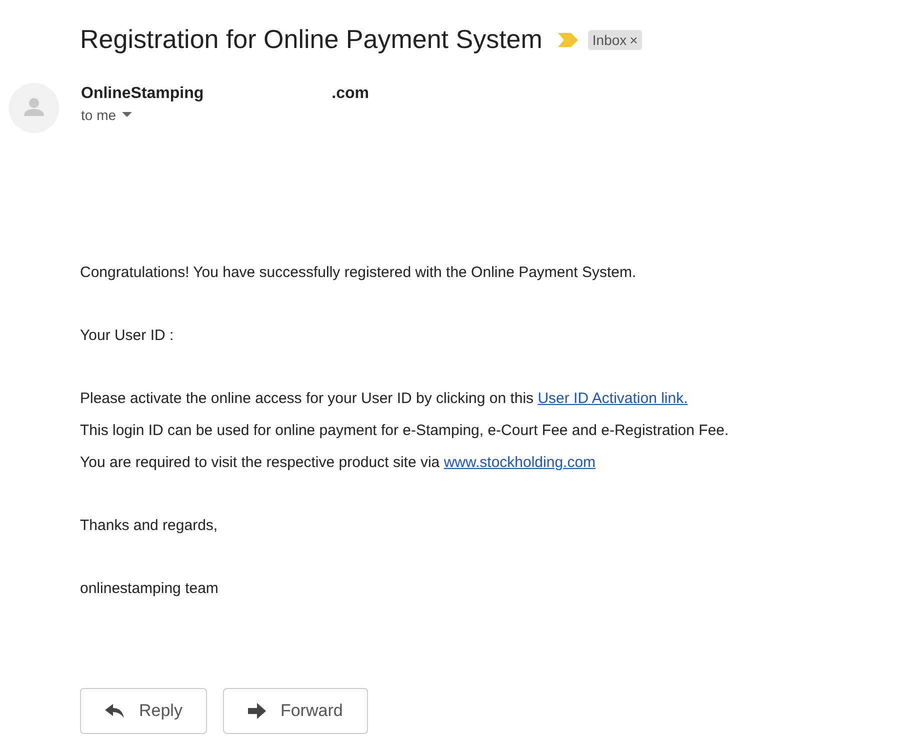 This screenshot has width=900, height=747. What do you see at coordinates (257, 711) in the screenshot?
I see `forward-arrow-icon` at bounding box center [257, 711].